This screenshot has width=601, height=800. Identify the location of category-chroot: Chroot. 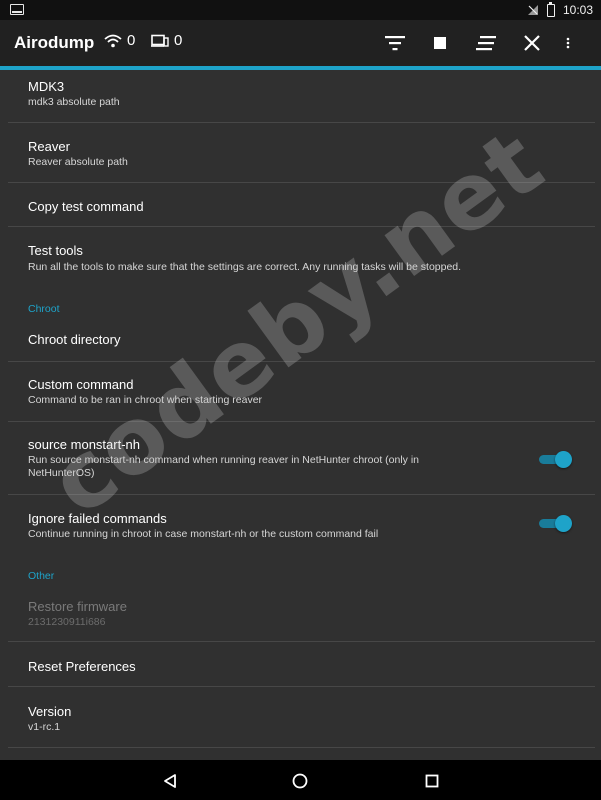
(44, 309).